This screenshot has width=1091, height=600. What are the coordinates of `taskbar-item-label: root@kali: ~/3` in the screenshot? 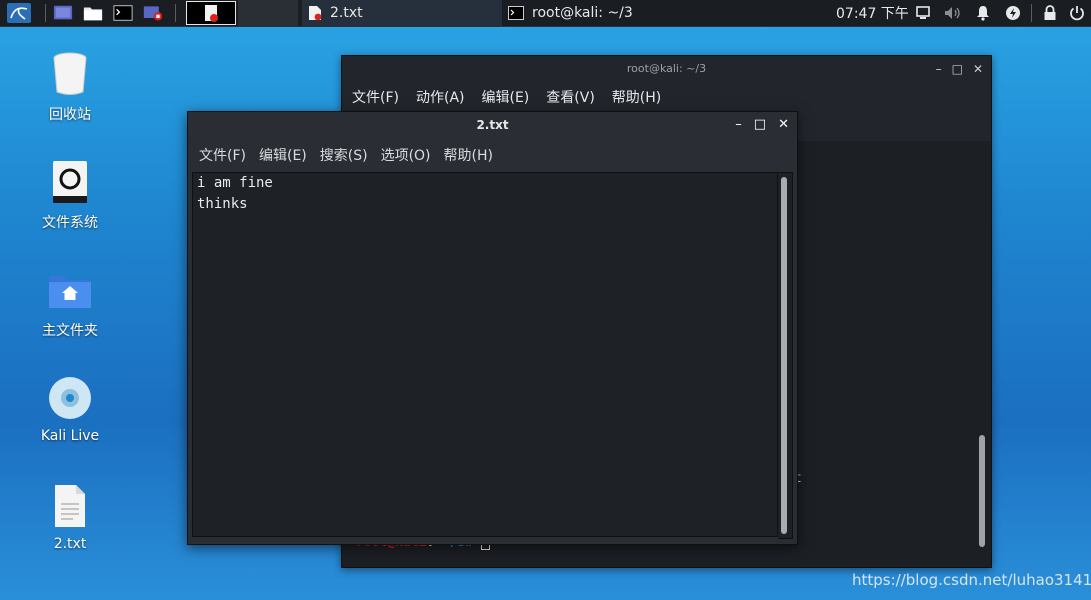 It's located at (582, 13).